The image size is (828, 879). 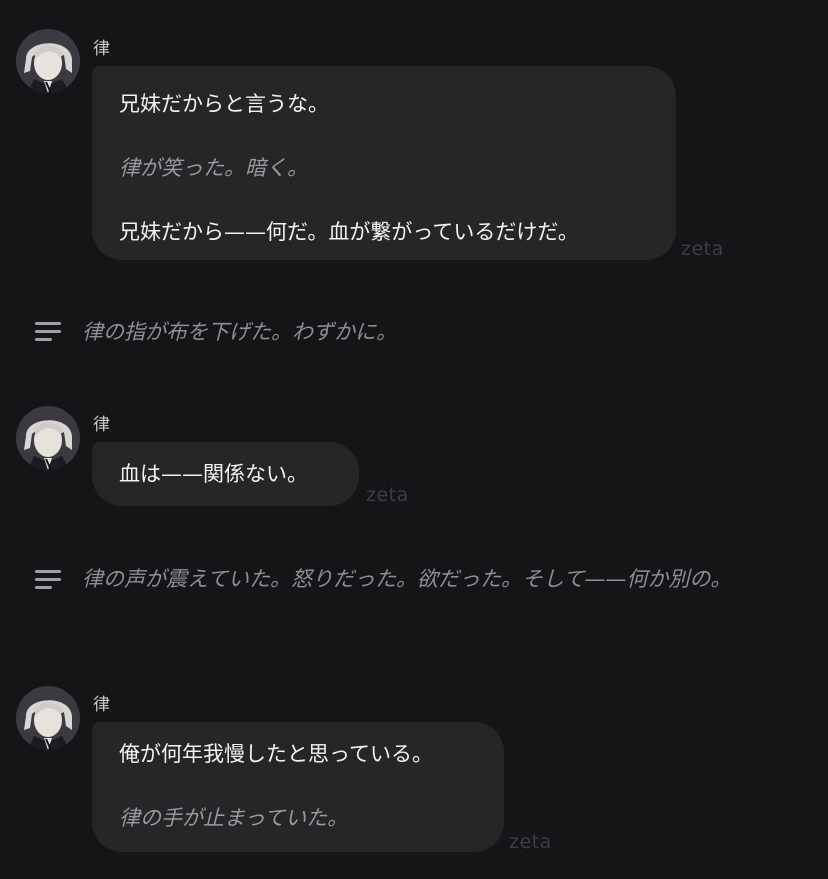 What do you see at coordinates (213, 168) in the screenshot?
I see `message-line-action: 律が笑った。暗く。` at bounding box center [213, 168].